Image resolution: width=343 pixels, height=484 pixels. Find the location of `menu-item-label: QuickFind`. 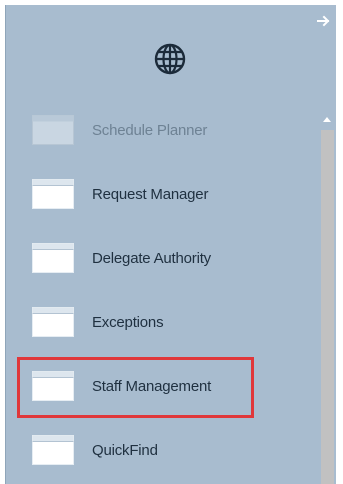

menu-item-label: QuickFind is located at coordinates (125, 450).